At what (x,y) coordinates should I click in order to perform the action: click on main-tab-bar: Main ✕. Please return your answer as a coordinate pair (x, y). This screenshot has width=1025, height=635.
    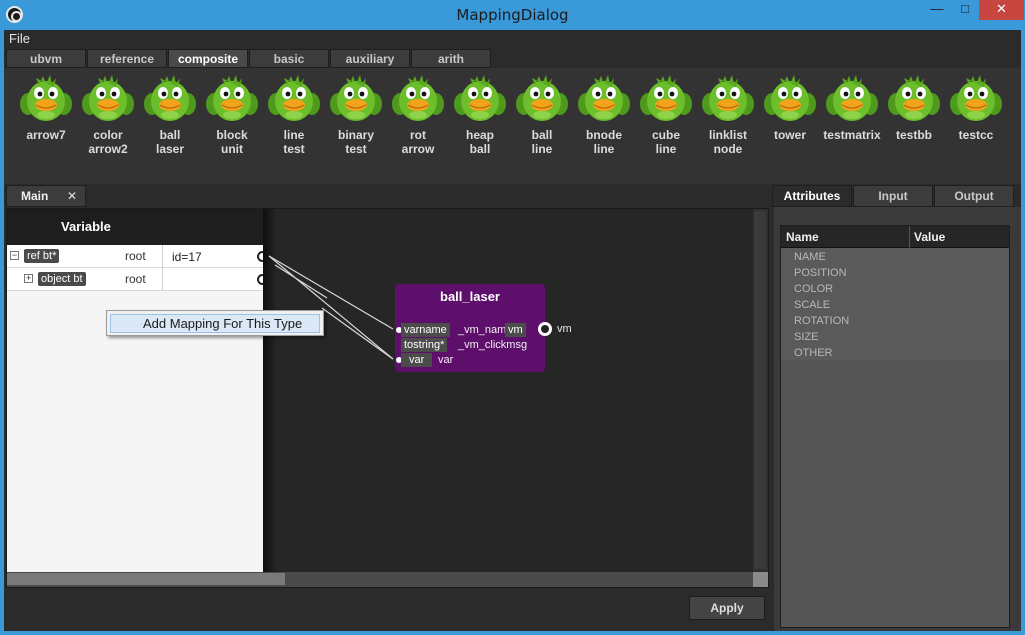
    Looking at the image, I should click on (386, 196).